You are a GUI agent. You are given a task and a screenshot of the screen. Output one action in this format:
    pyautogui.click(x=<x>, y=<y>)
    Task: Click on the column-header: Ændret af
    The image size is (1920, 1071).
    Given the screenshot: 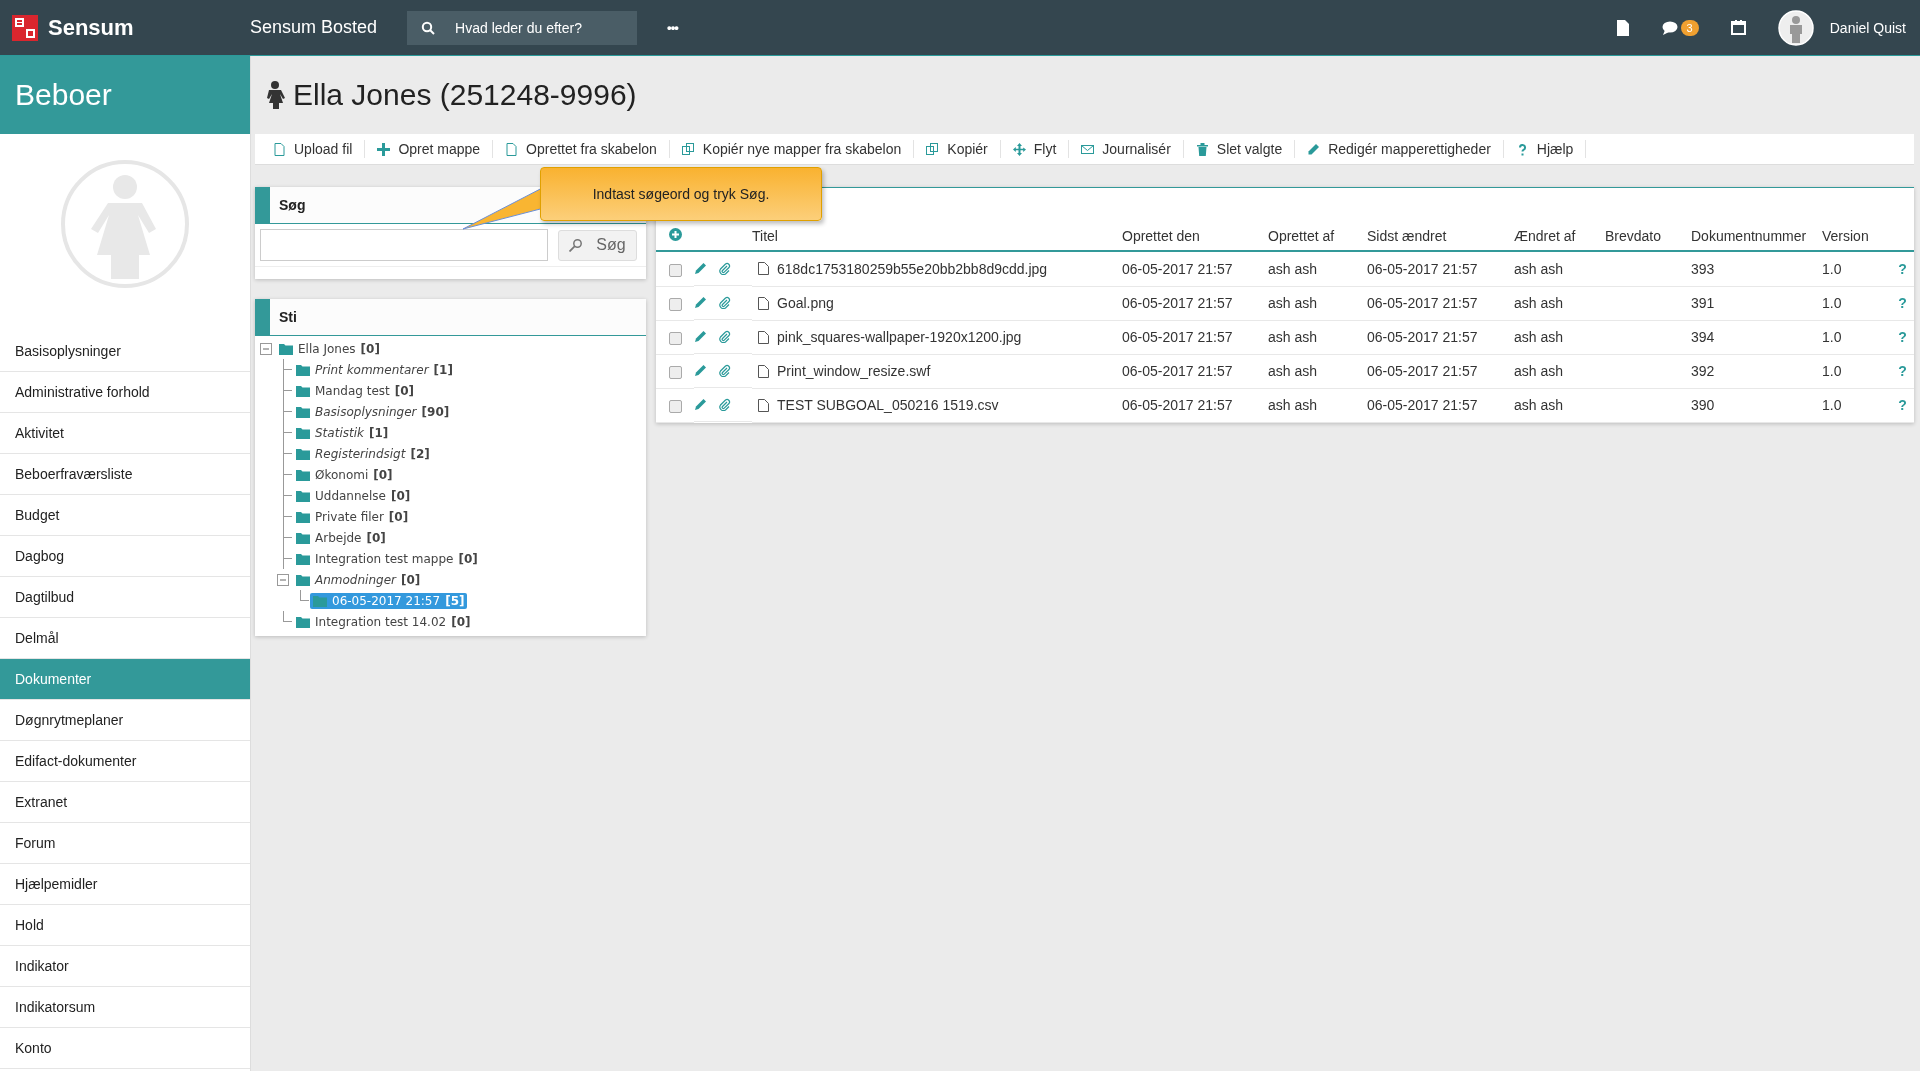 What is the action you would take?
    pyautogui.click(x=1545, y=236)
    